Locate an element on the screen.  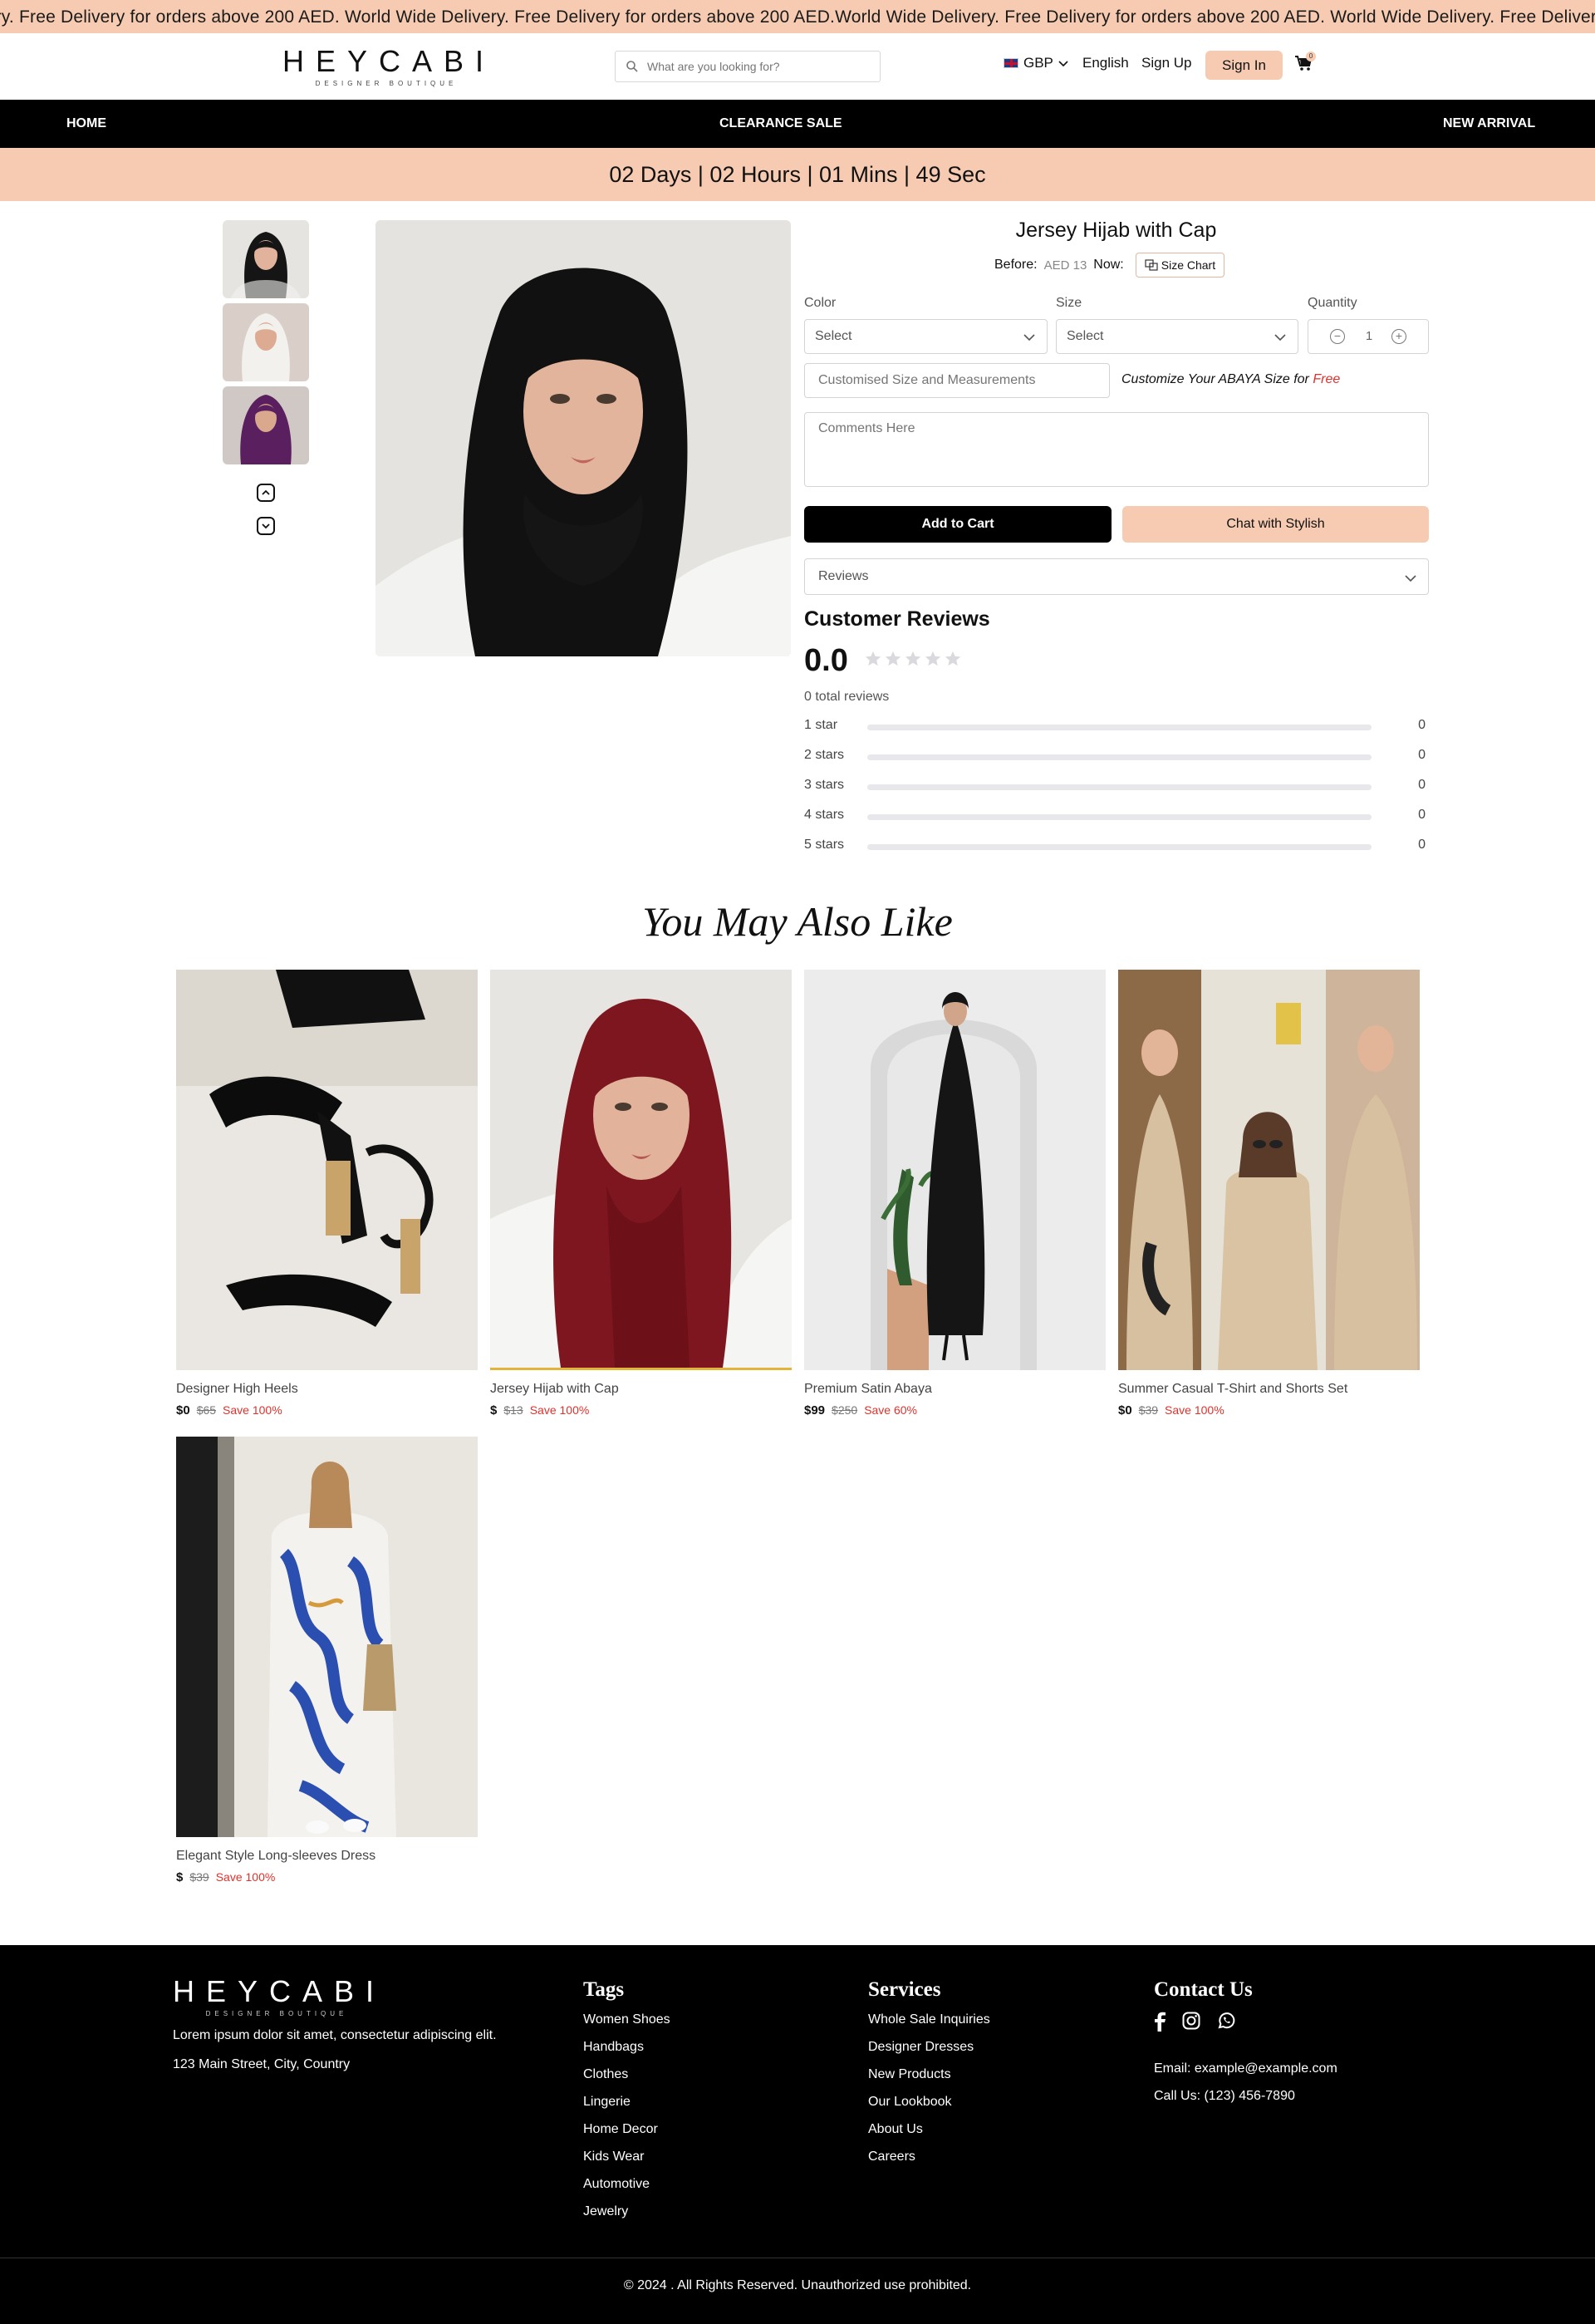
price-was: $13 is located at coordinates (513, 1410).